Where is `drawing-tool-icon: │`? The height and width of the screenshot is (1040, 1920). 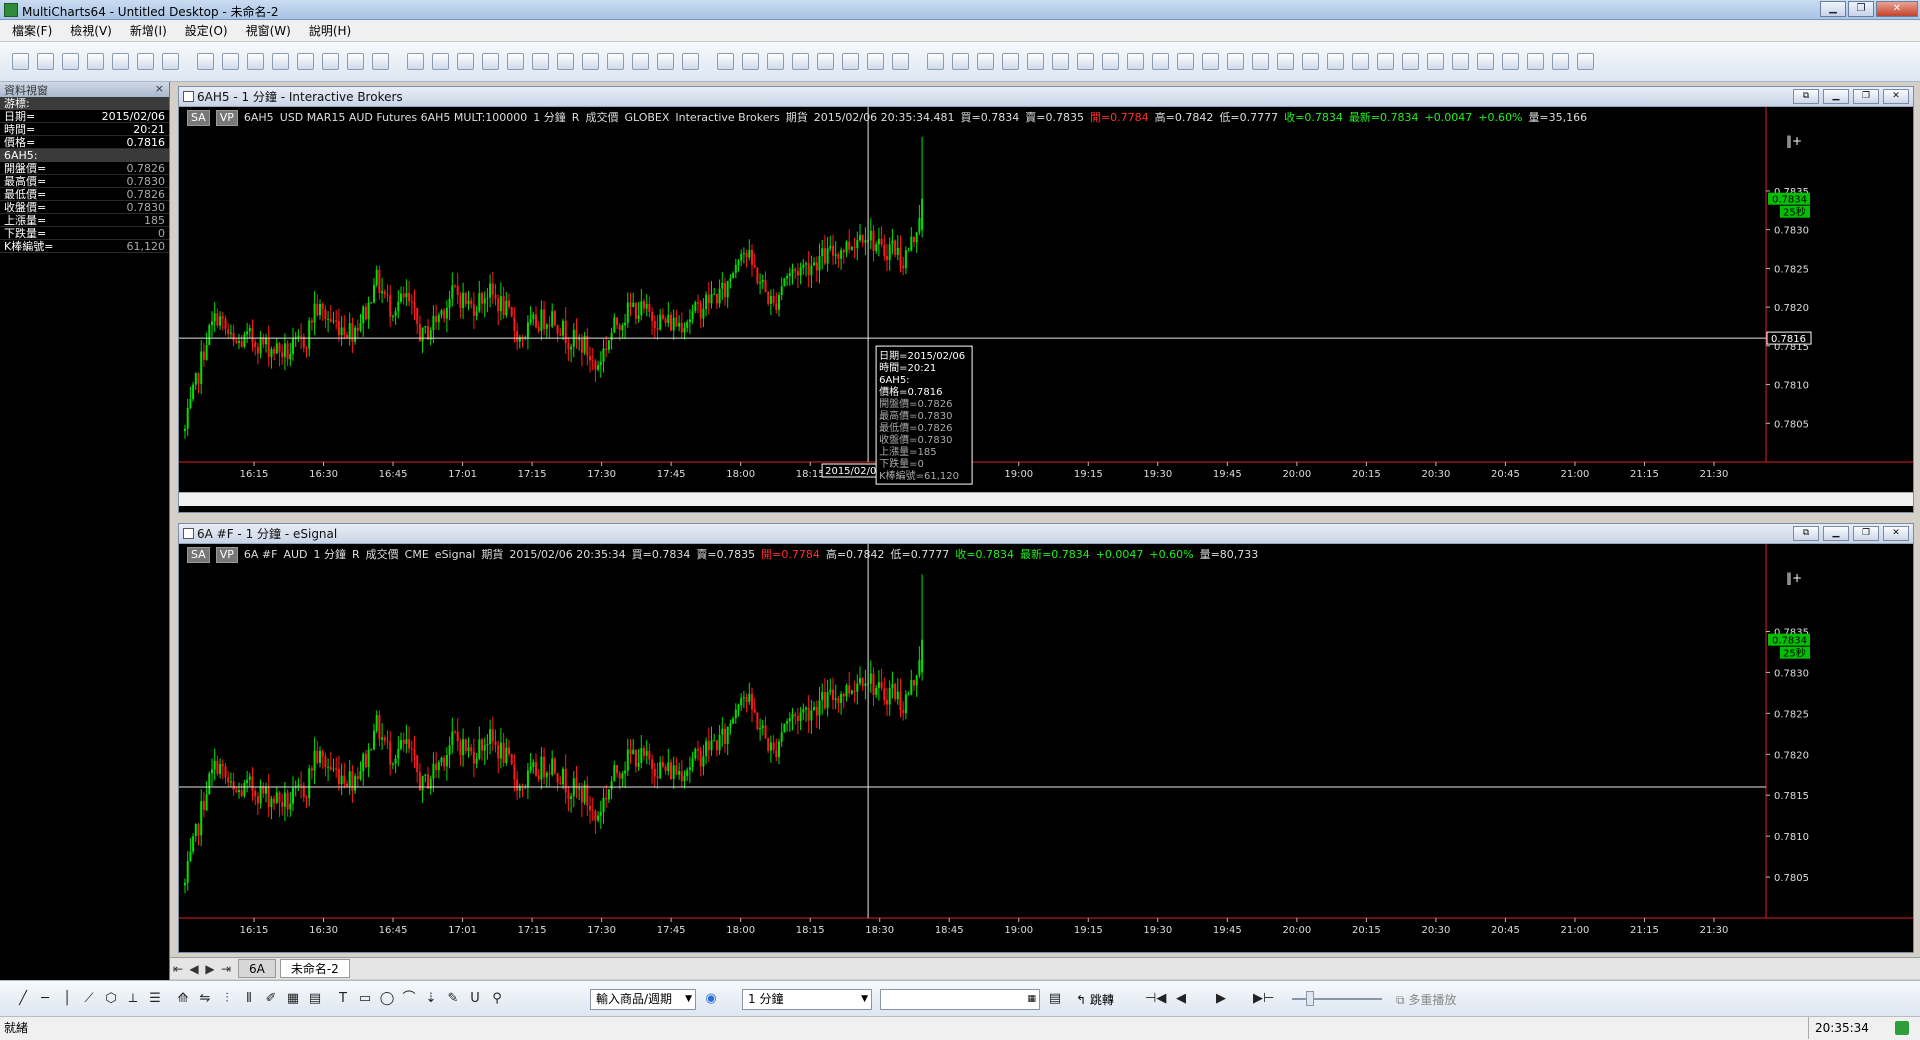
drawing-tool-icon: │ is located at coordinates (67, 999).